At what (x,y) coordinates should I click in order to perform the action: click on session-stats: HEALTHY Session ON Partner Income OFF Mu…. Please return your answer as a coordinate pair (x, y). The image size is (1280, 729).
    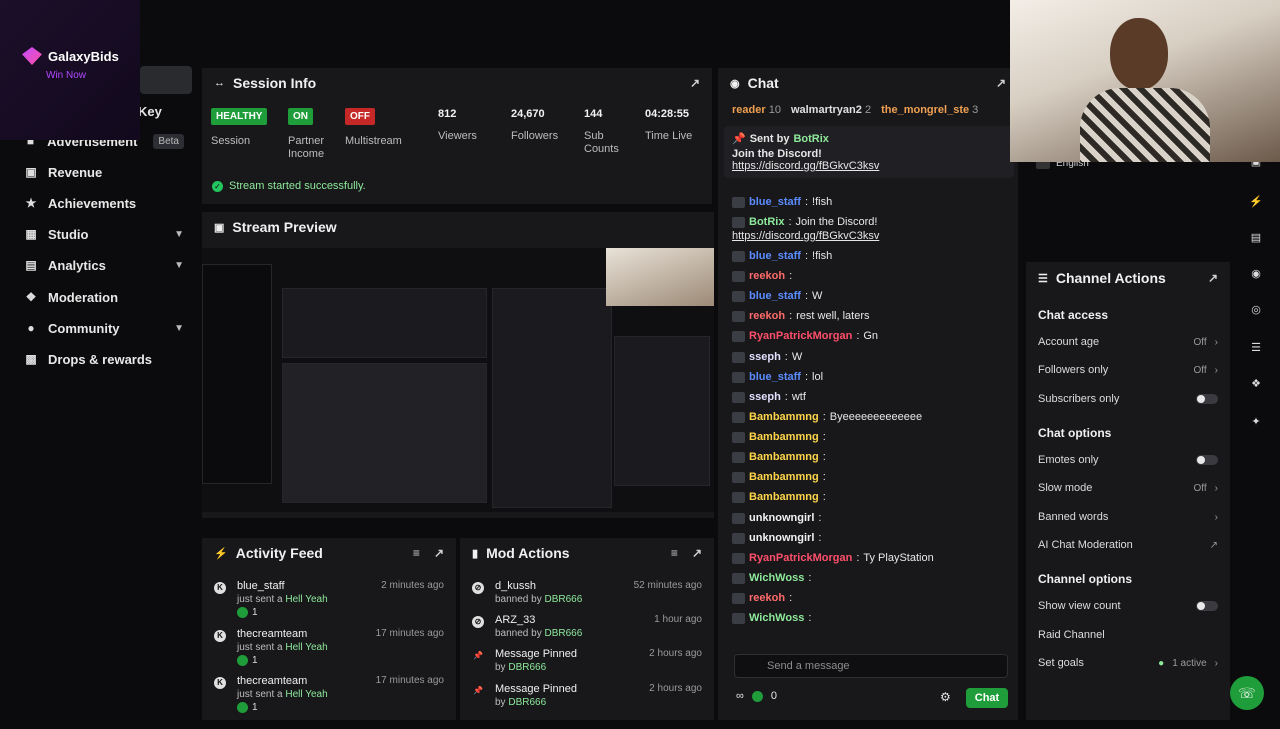
    Looking at the image, I should click on (449, 134).